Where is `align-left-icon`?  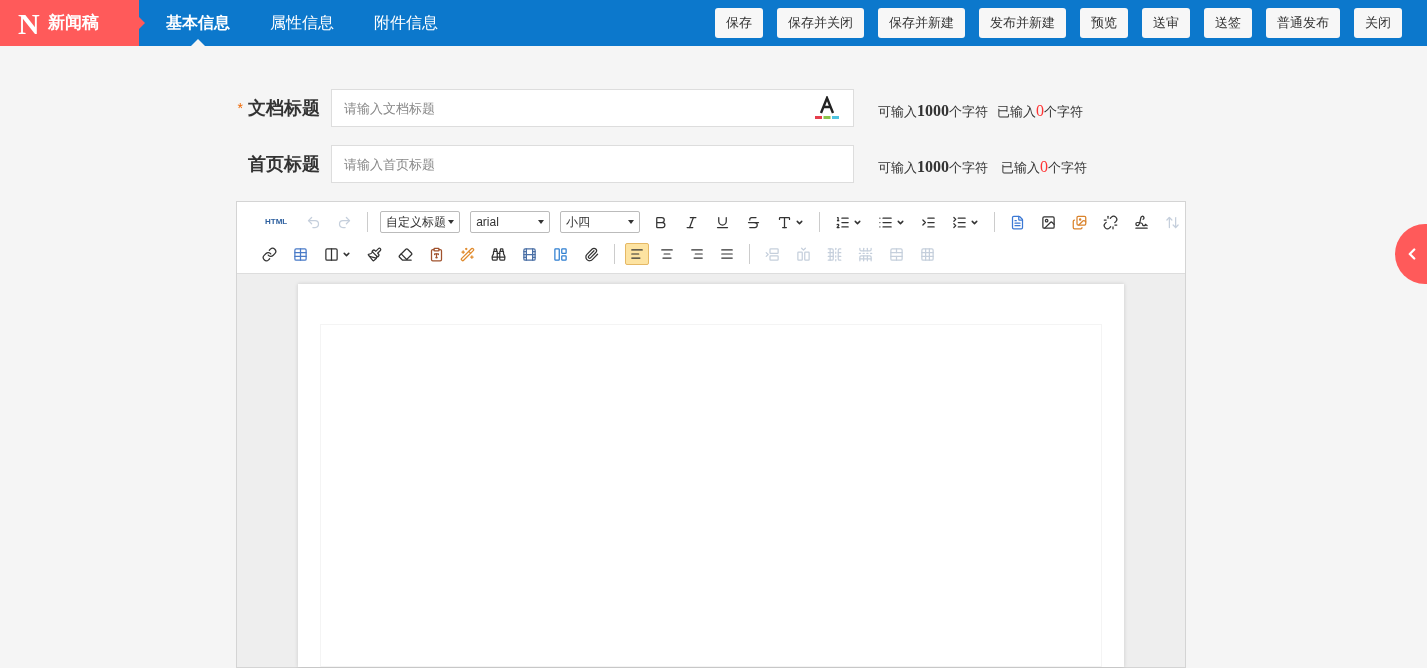 align-left-icon is located at coordinates (637, 254).